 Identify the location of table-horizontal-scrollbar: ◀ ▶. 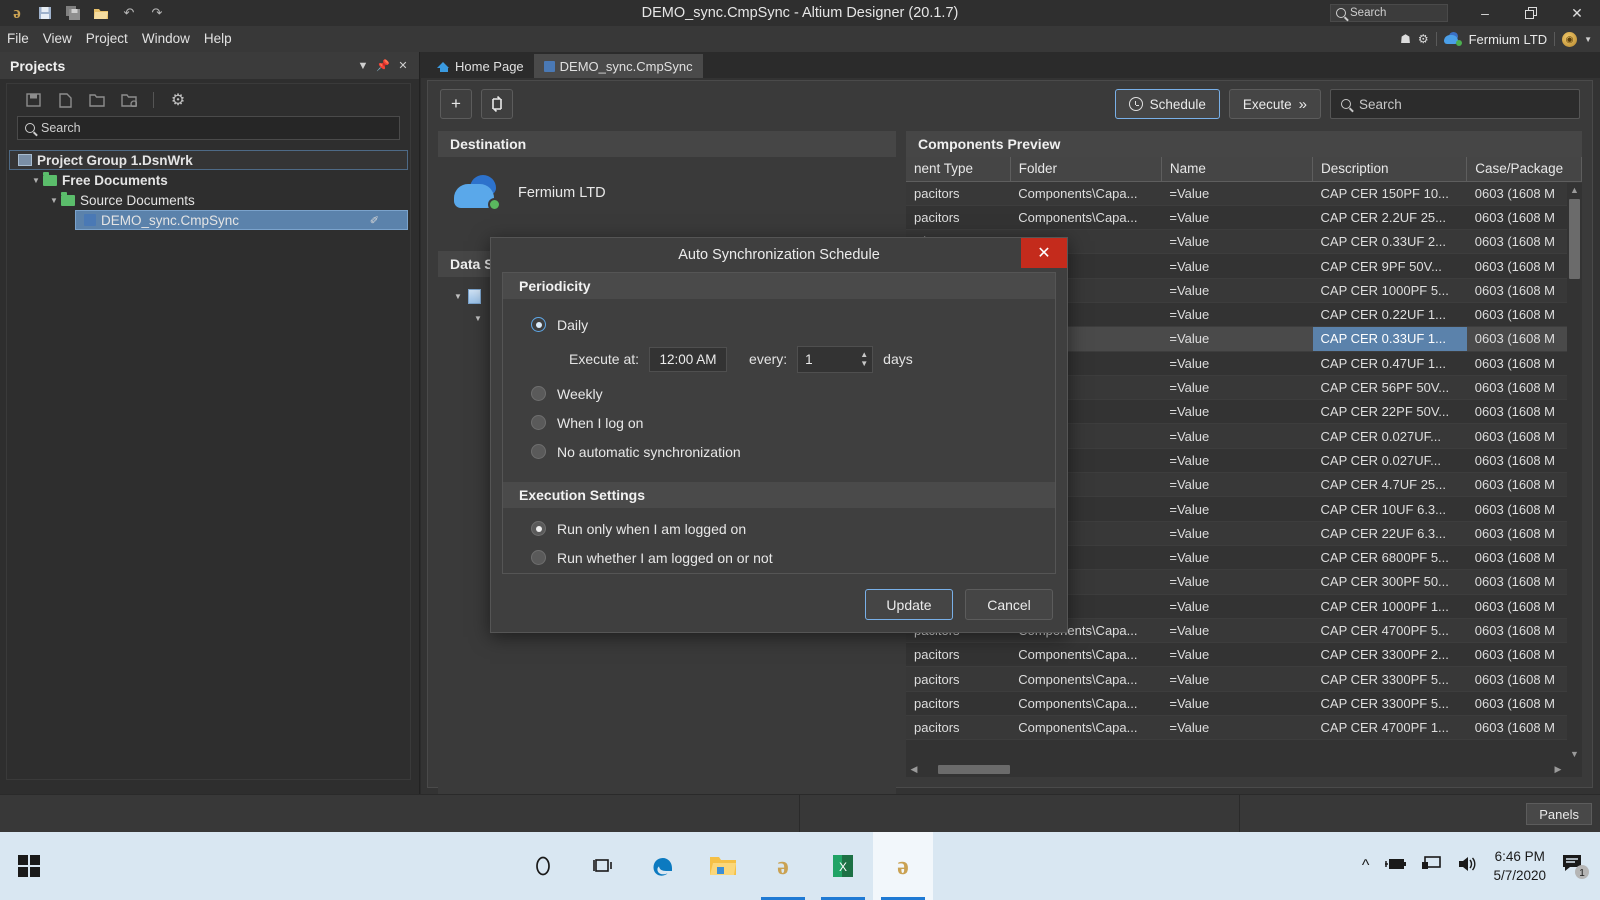
(1236, 769).